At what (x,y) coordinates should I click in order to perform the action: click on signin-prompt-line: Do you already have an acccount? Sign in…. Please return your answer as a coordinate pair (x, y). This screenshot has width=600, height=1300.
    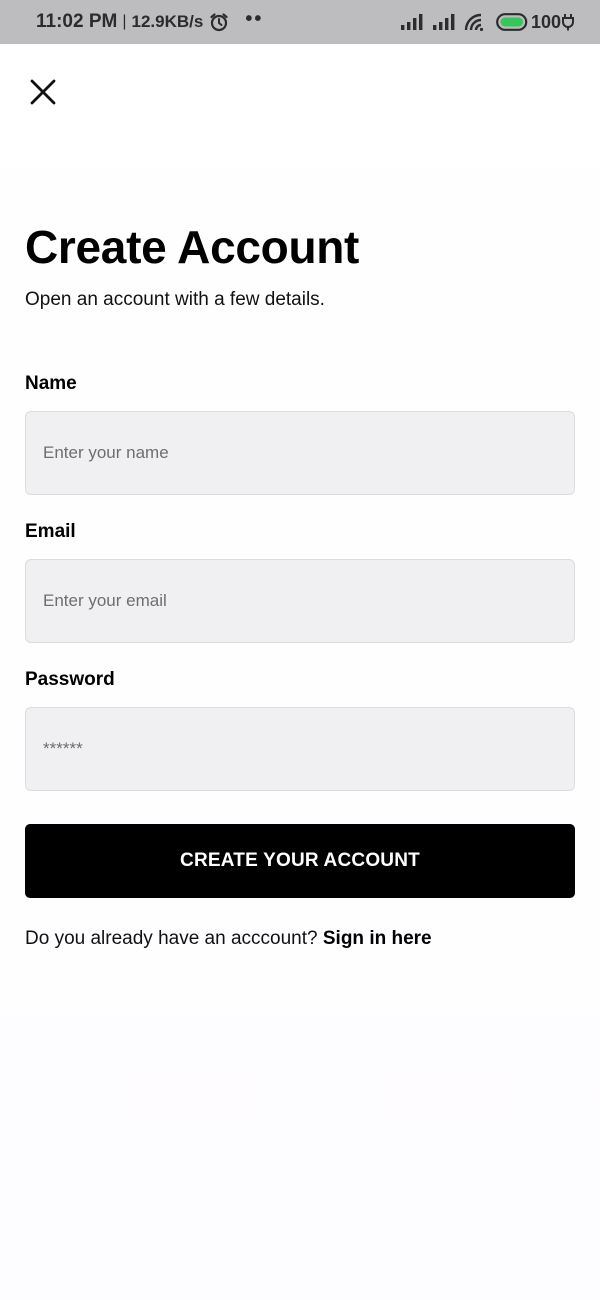
    Looking at the image, I should click on (228, 939).